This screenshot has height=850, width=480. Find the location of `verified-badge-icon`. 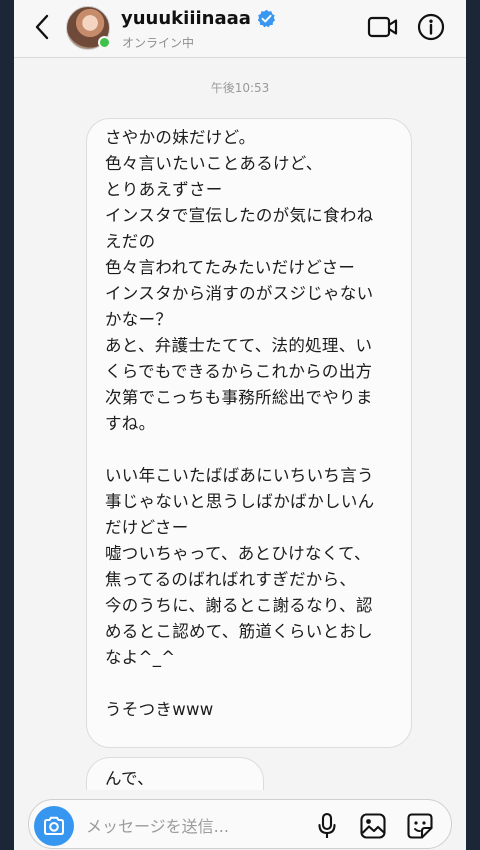

verified-badge-icon is located at coordinates (266, 18).